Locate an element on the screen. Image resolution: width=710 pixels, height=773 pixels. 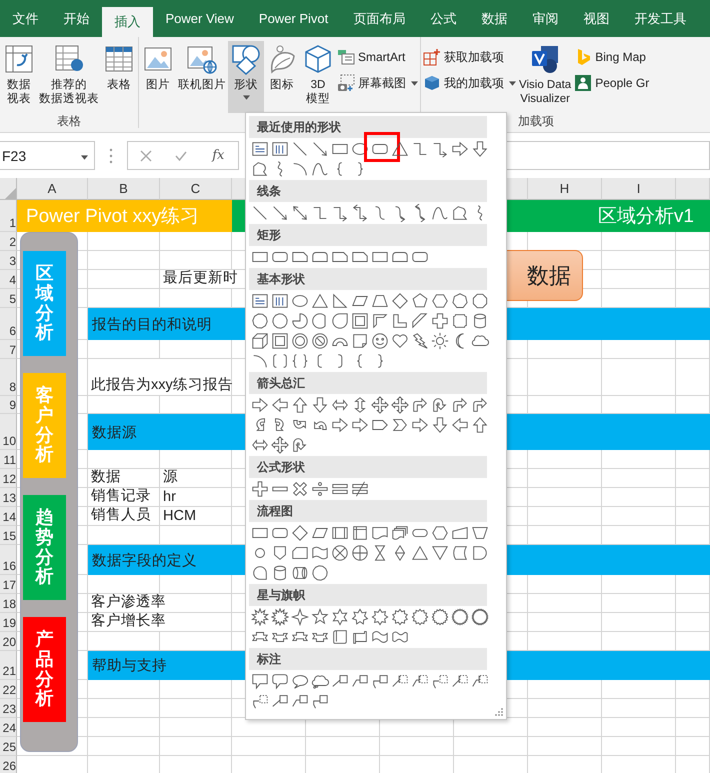
table-cell: 此报告为xxy练习报告 is located at coordinates (160, 377).